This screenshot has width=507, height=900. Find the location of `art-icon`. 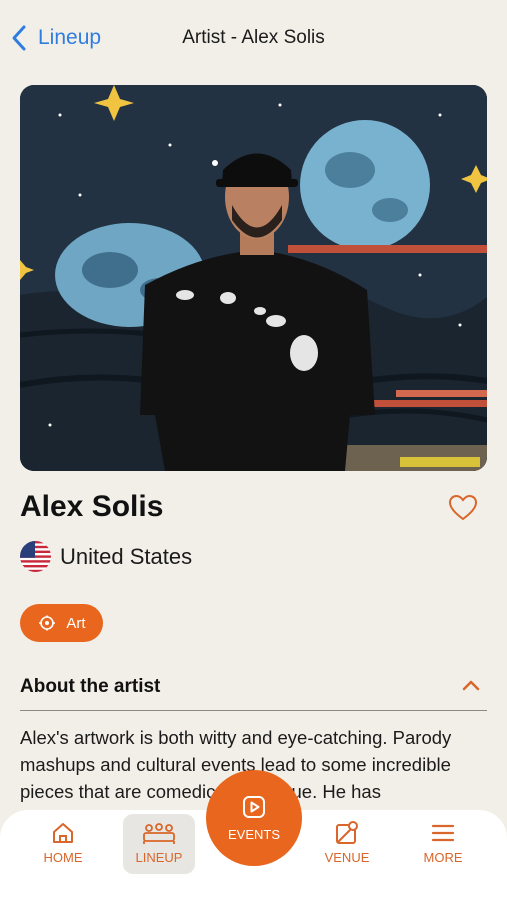

art-icon is located at coordinates (47, 623).